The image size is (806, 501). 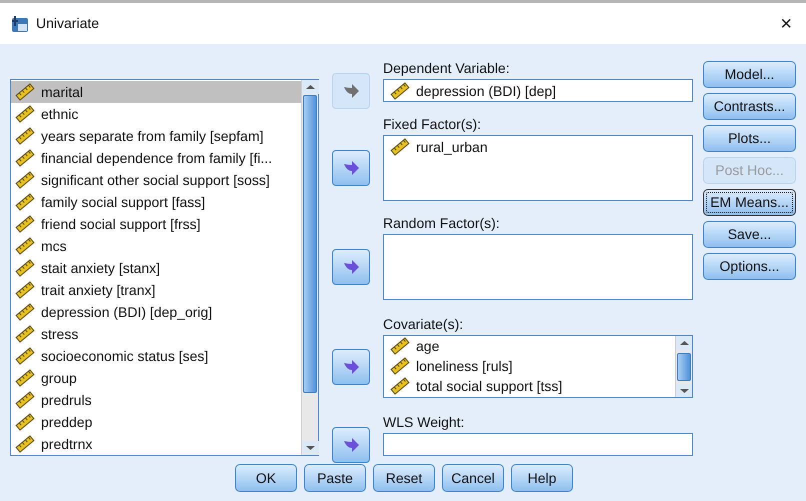 I want to click on variable-item: friend social support [frss], so click(x=121, y=224).